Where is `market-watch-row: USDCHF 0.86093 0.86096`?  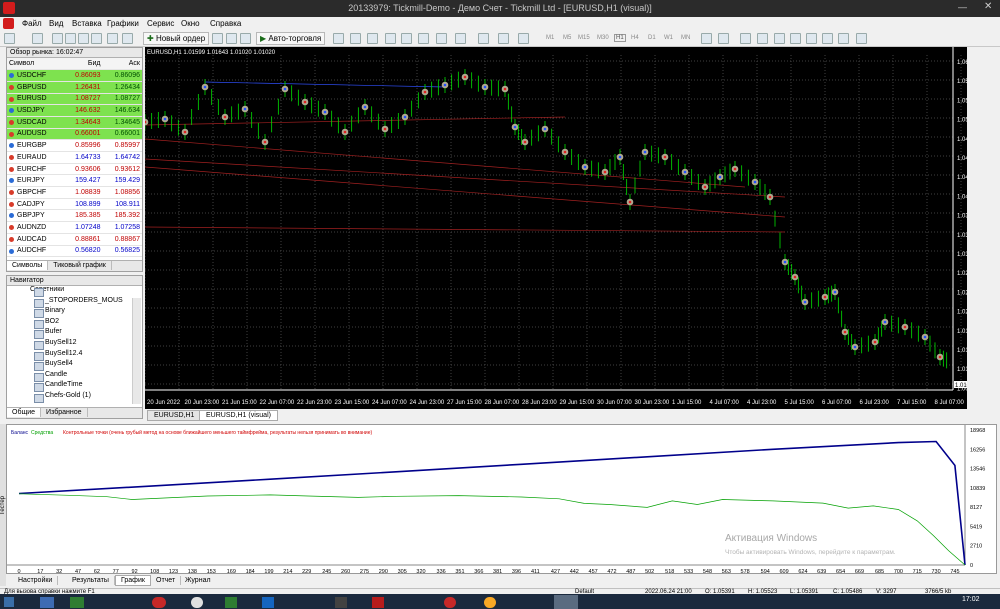 market-watch-row: USDCHF 0.86093 0.86096 is located at coordinates (74, 75).